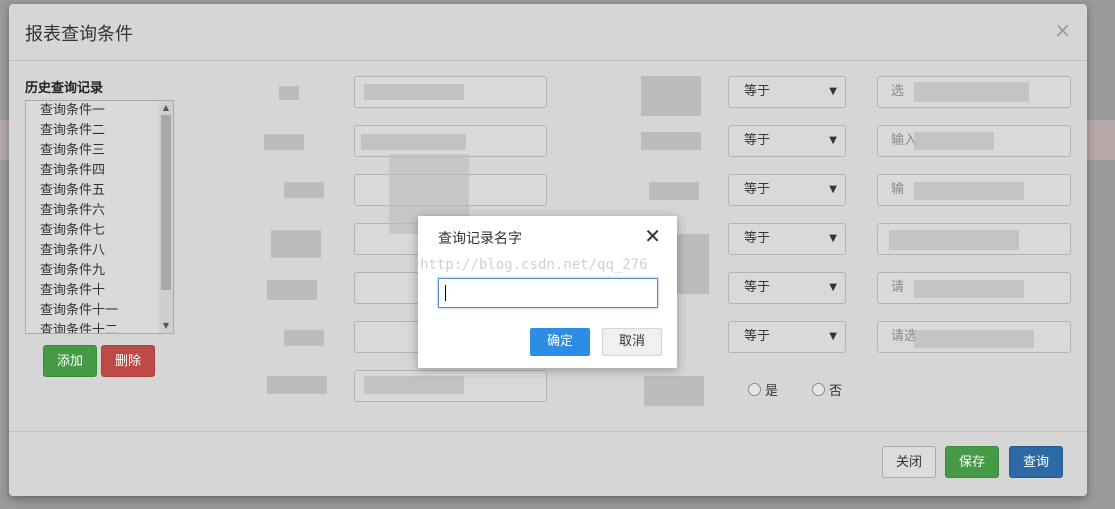  Describe the element at coordinates (99, 251) in the screenshot. I see `list-item: 查询条件八` at that location.